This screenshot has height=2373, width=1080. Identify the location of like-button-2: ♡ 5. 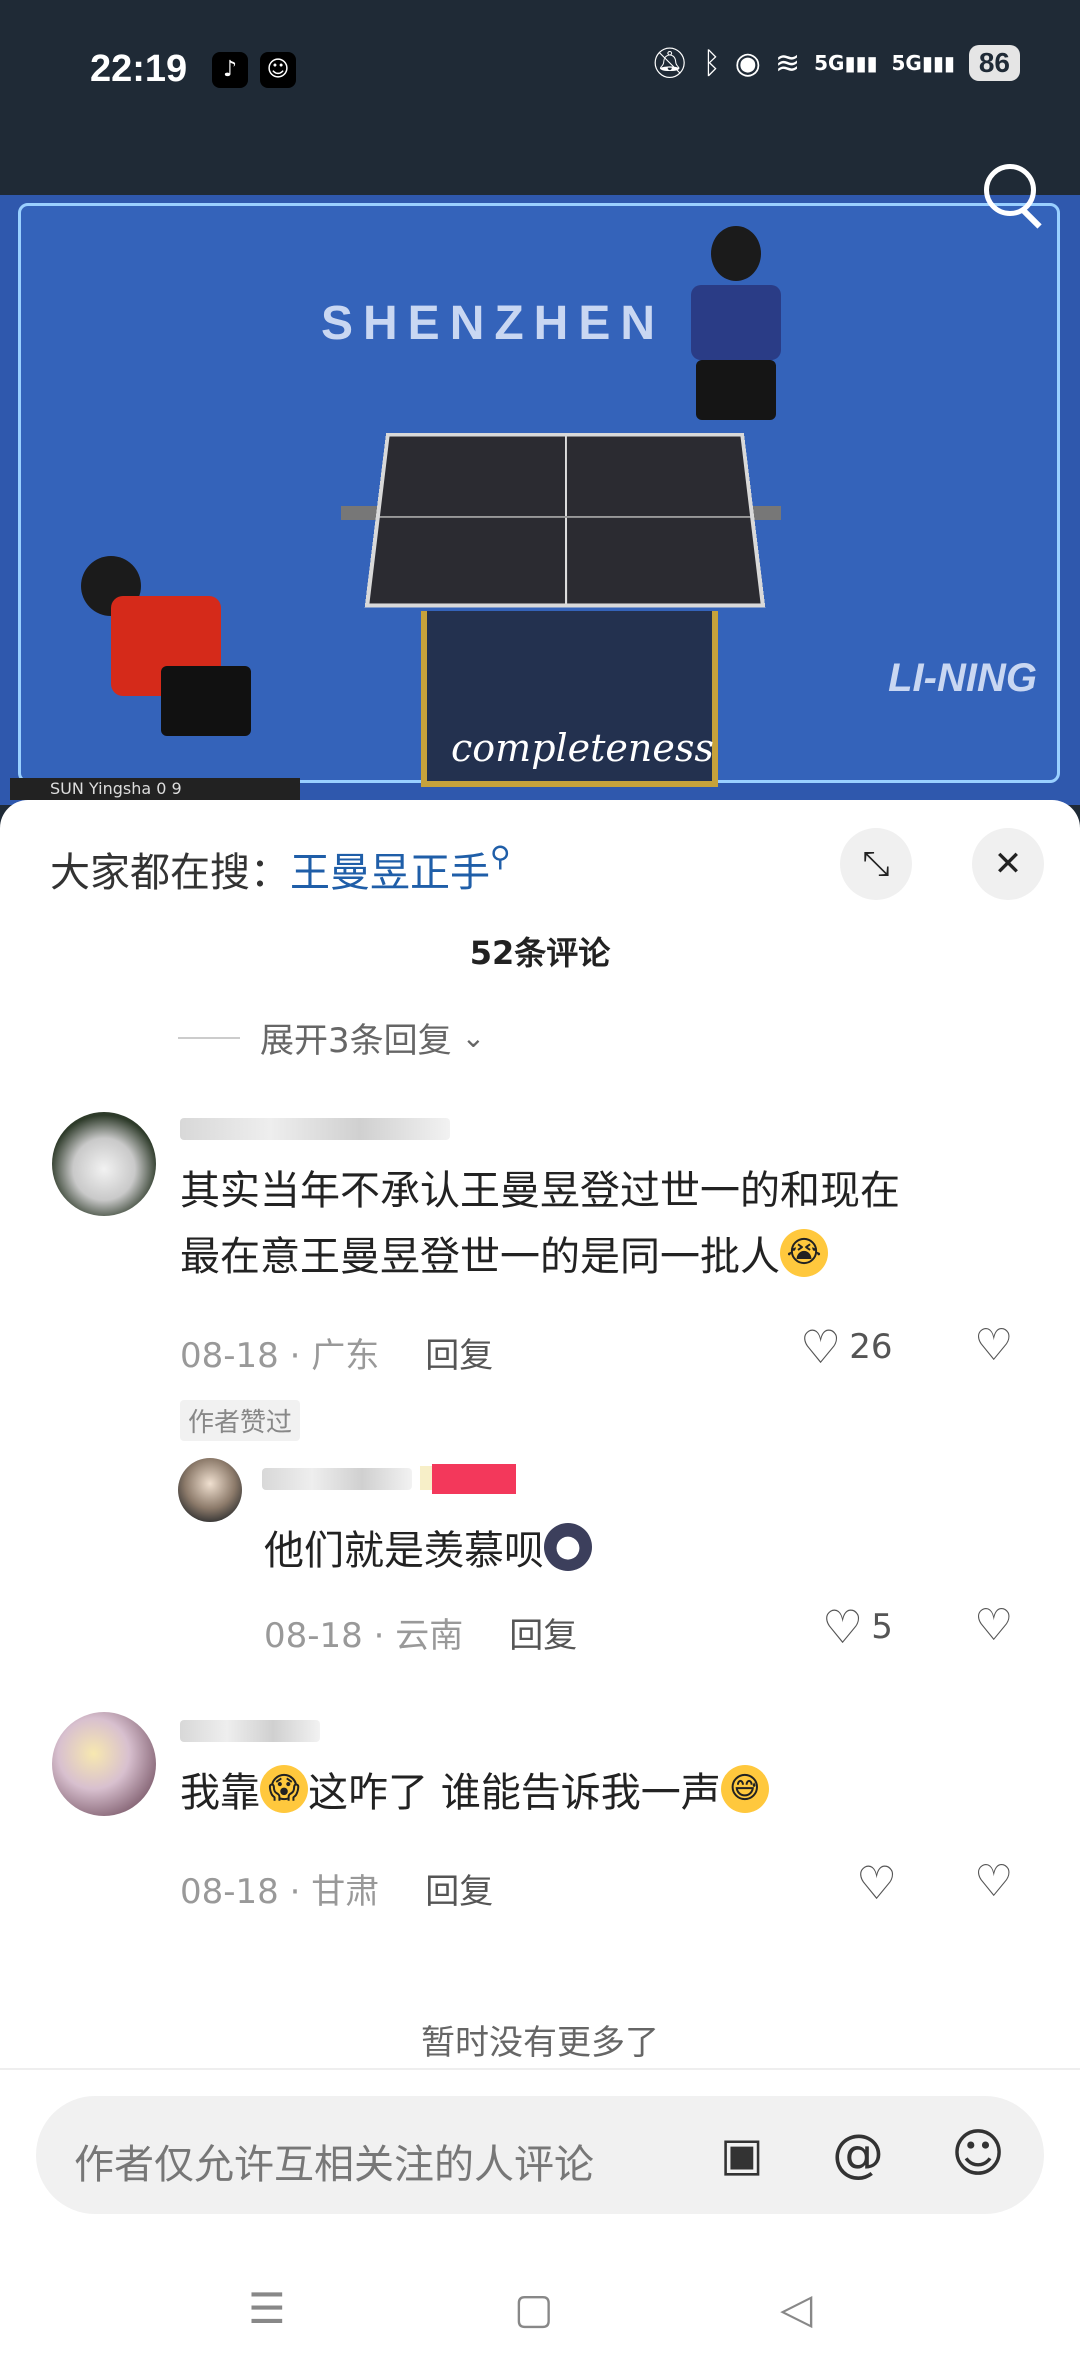
(857, 1627).